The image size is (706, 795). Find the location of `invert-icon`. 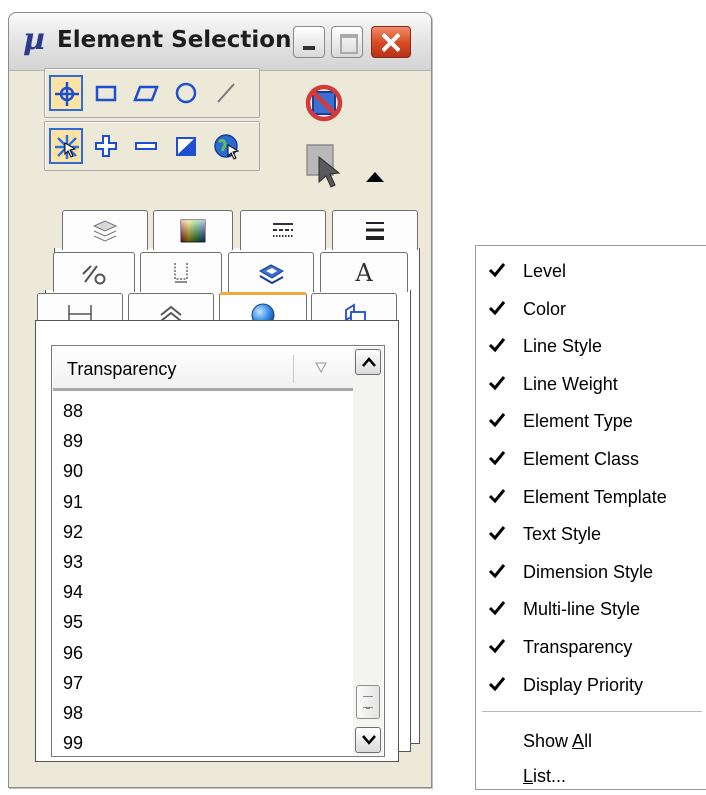

invert-icon is located at coordinates (186, 146).